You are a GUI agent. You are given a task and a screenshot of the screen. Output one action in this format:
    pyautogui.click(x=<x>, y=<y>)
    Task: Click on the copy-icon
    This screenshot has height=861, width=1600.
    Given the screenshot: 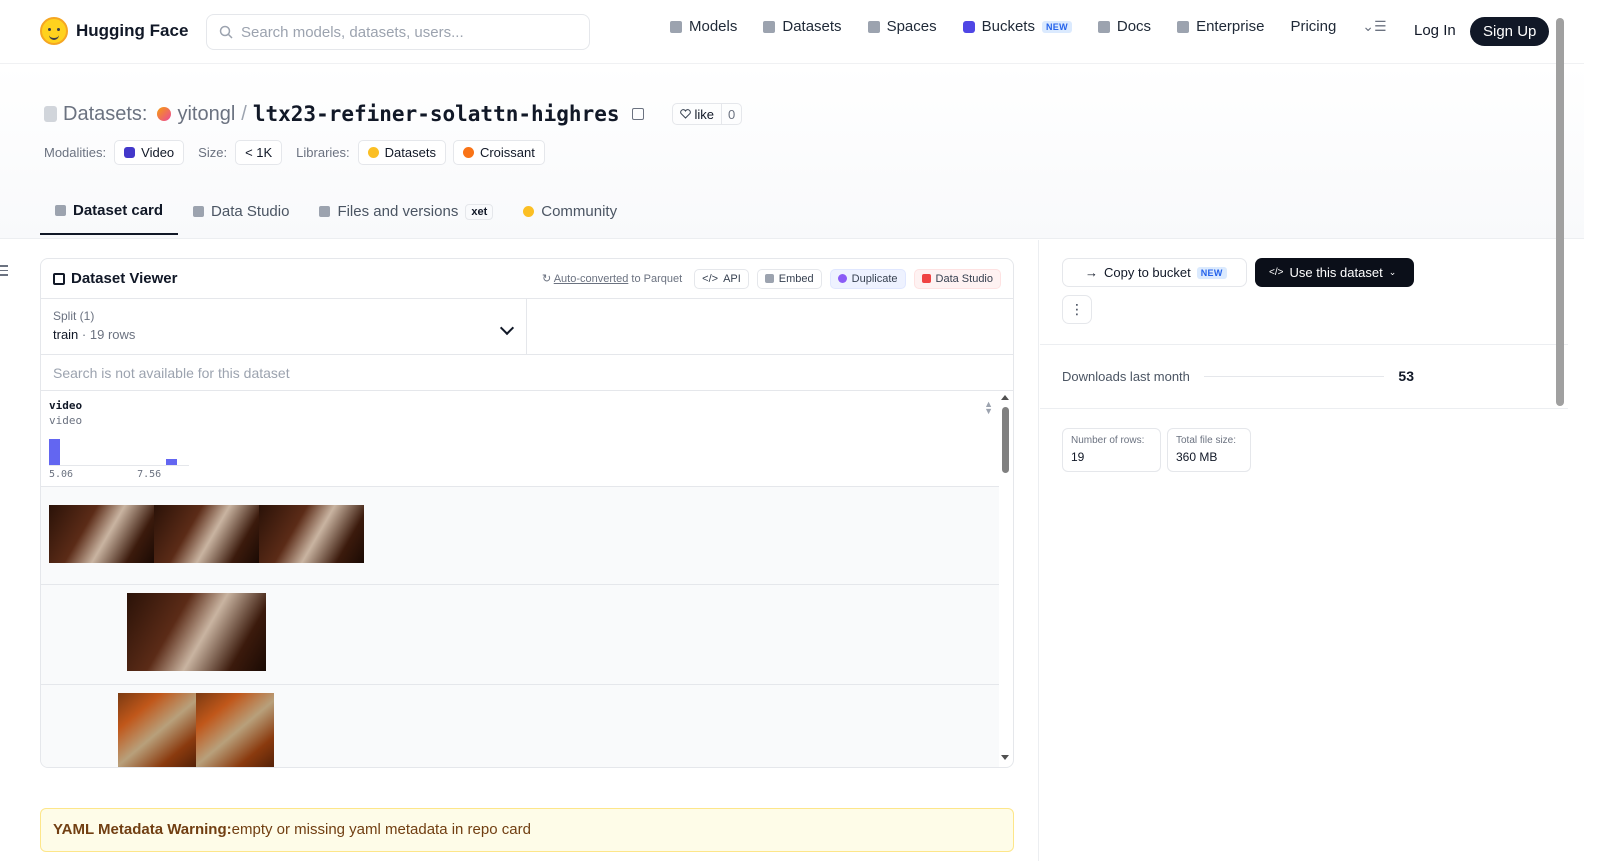 What is the action you would take?
    pyautogui.click(x=637, y=114)
    